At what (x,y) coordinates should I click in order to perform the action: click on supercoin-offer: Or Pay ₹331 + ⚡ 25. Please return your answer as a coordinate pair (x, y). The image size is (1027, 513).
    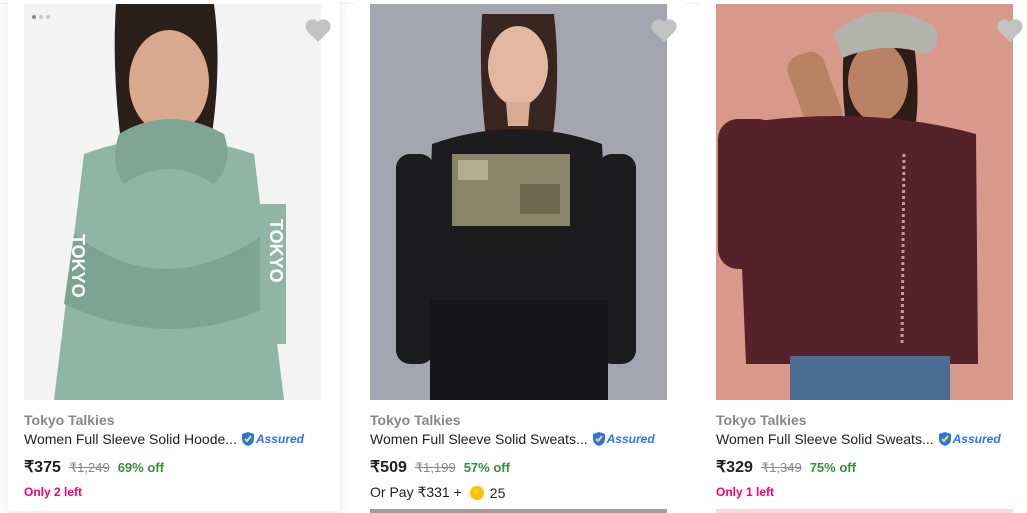
    Looking at the image, I should click on (437, 492).